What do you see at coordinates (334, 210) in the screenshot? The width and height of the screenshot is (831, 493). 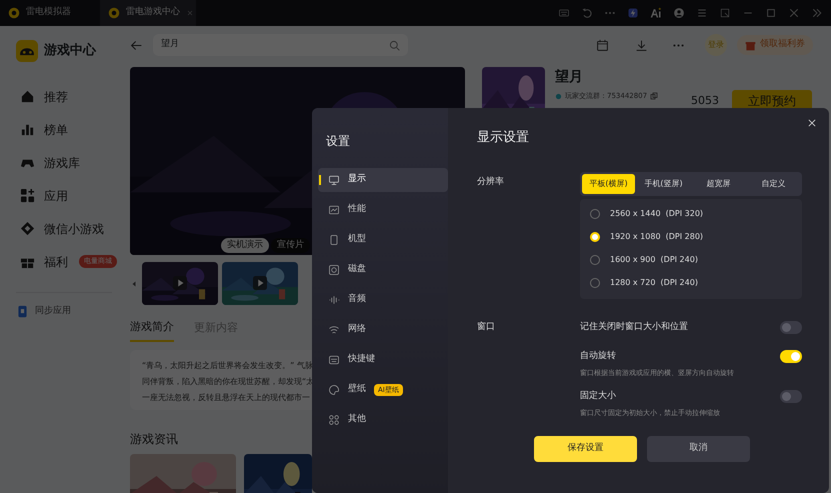 I see `performance-icon` at bounding box center [334, 210].